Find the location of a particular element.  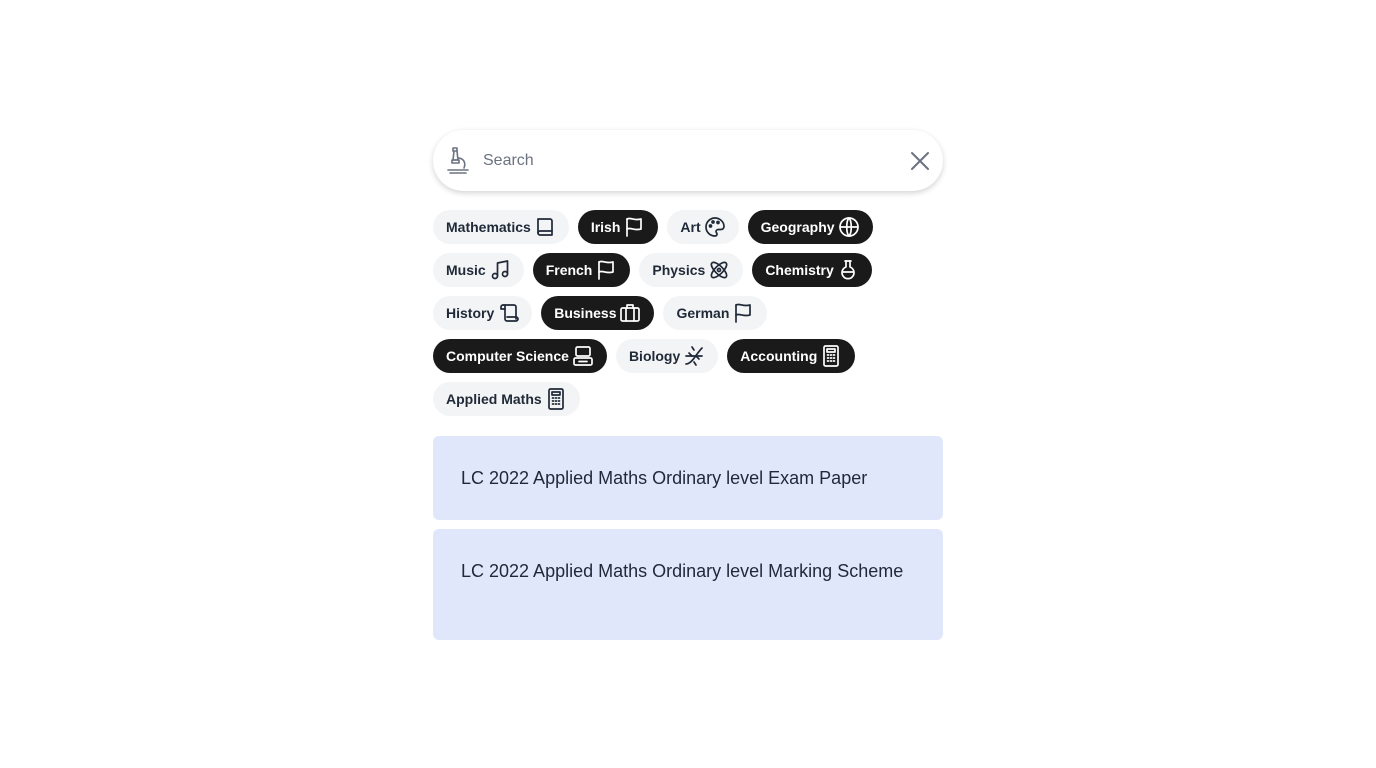

chip-label: Applied Maths is located at coordinates (494, 399).